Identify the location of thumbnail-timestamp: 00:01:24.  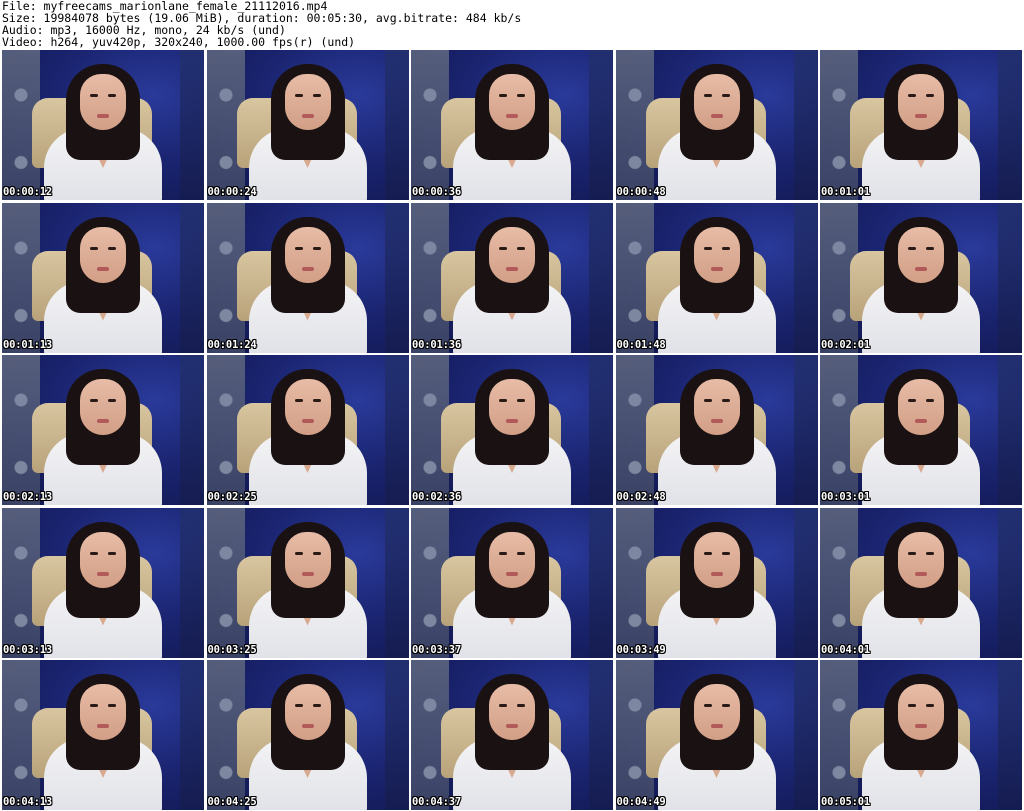
(232, 344).